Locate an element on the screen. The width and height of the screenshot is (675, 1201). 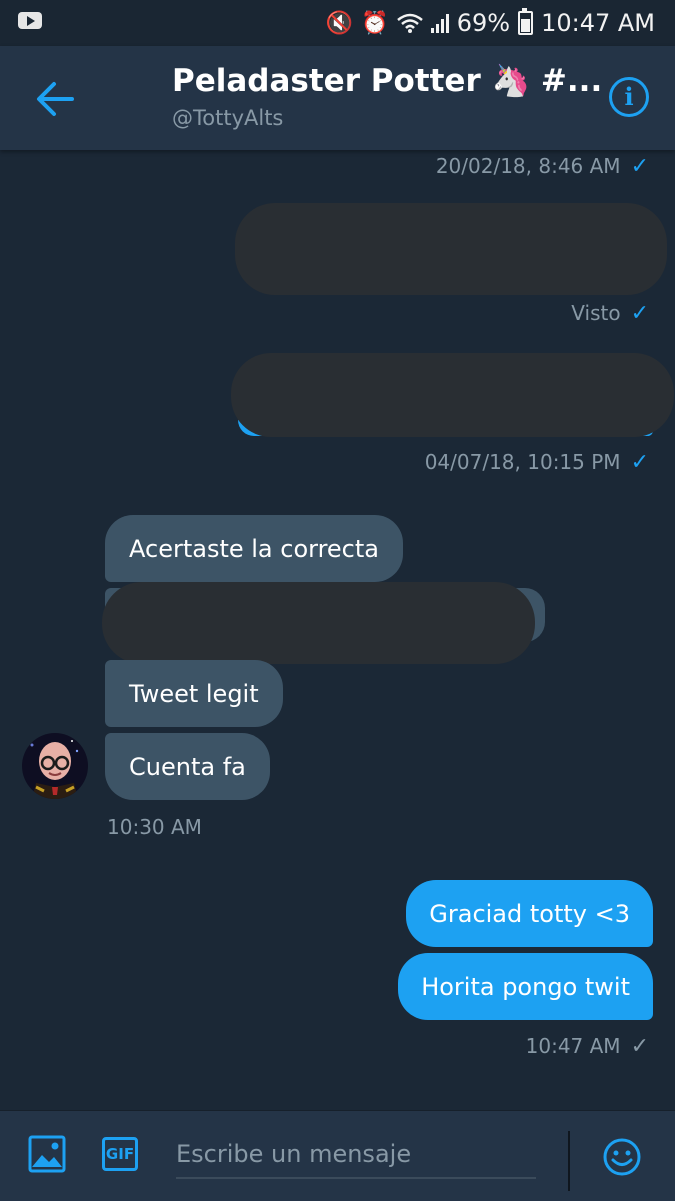
status-bar: 🔇 ⏰ 69% 10:47 AM is located at coordinates (337, 23).